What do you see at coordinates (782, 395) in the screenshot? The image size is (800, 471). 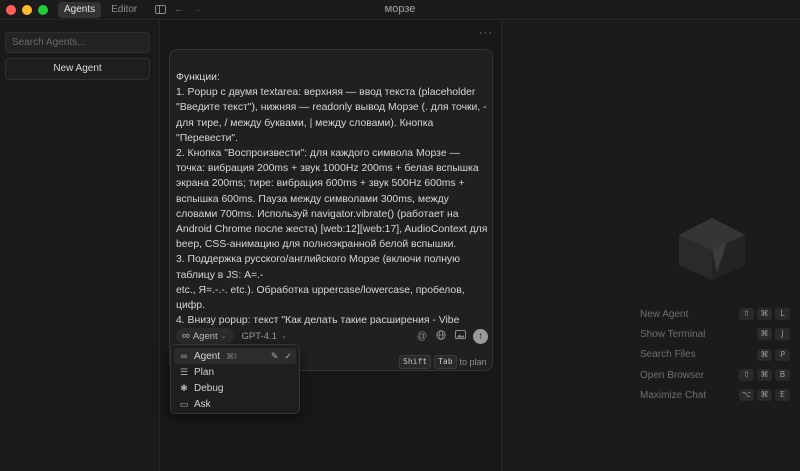 I see `letter-key: E` at bounding box center [782, 395].